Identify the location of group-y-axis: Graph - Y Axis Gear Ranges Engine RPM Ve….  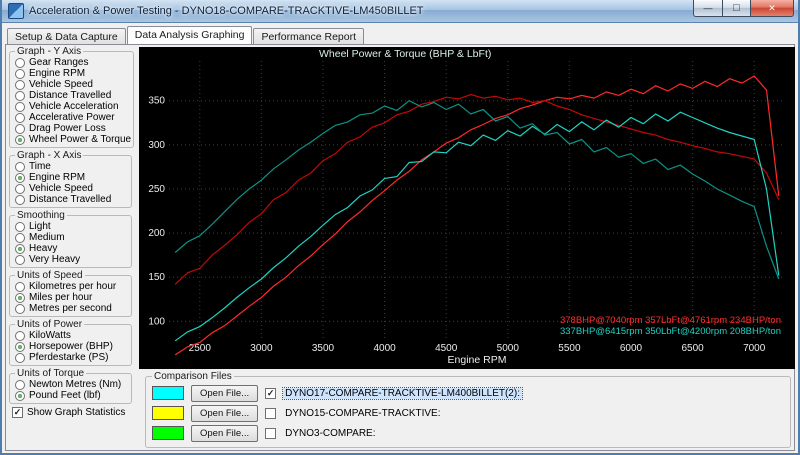
(72, 97).